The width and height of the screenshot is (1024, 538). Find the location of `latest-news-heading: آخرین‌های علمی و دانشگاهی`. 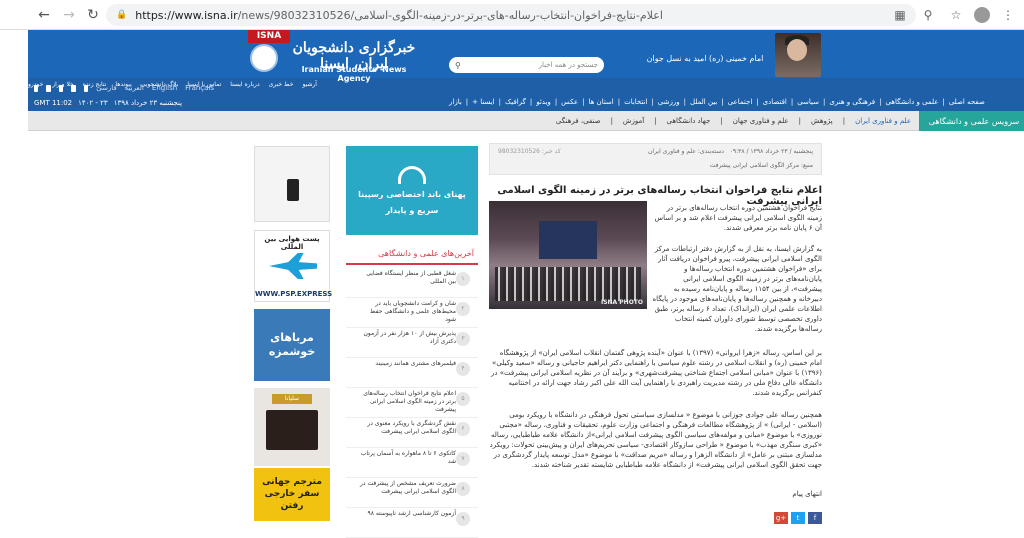

latest-news-heading: آخرین‌های علمی و دانشگاهی is located at coordinates (412, 257).